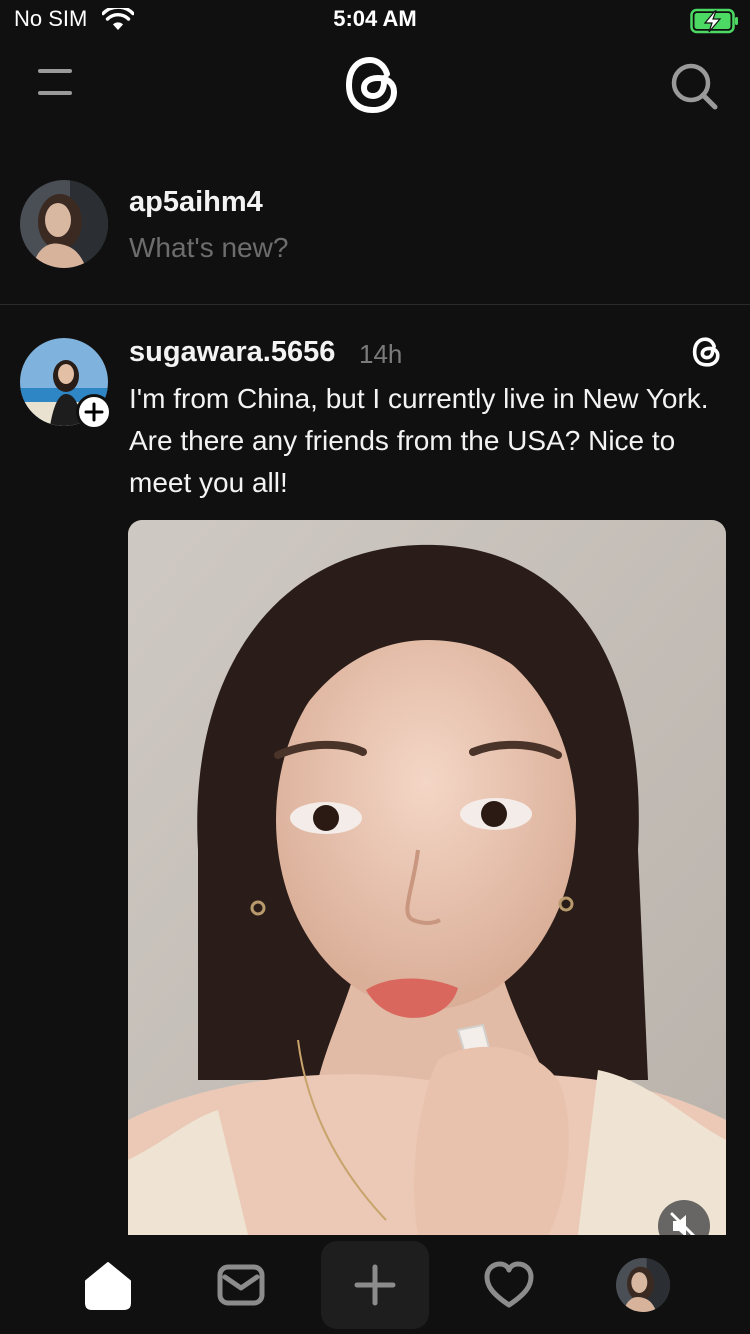 This screenshot has width=750, height=1334. Describe the element at coordinates (241, 1285) in the screenshot. I see `inbox-icon` at that location.